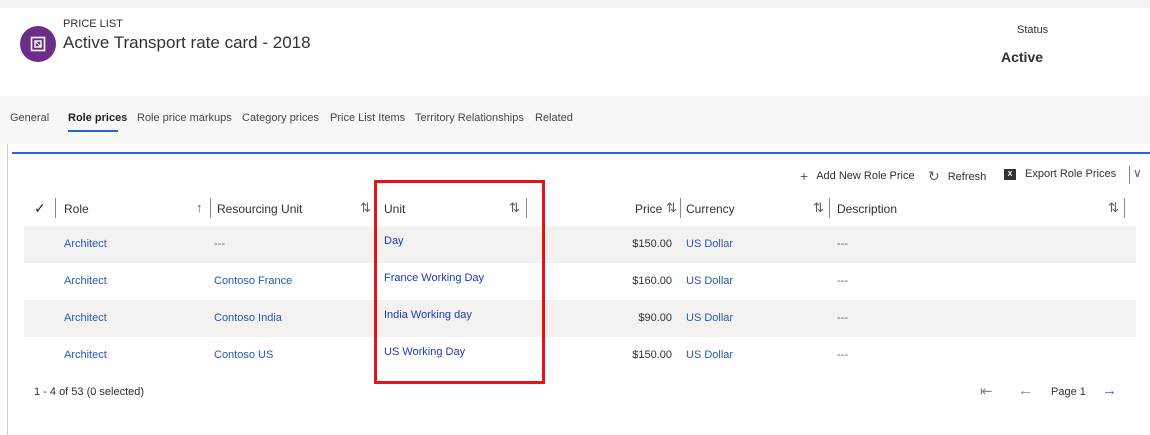 This screenshot has height=435, width=1150. Describe the element at coordinates (652, 281) in the screenshot. I see `price-cell: $160.00` at that location.